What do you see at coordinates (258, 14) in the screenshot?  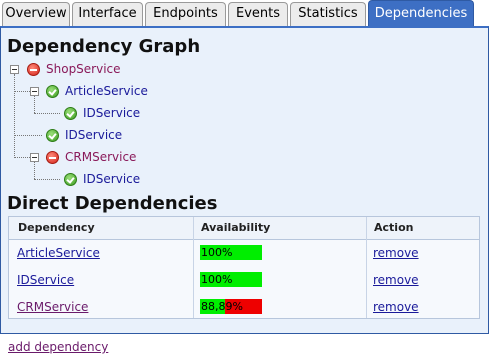 I see `tab-events: Events` at bounding box center [258, 14].